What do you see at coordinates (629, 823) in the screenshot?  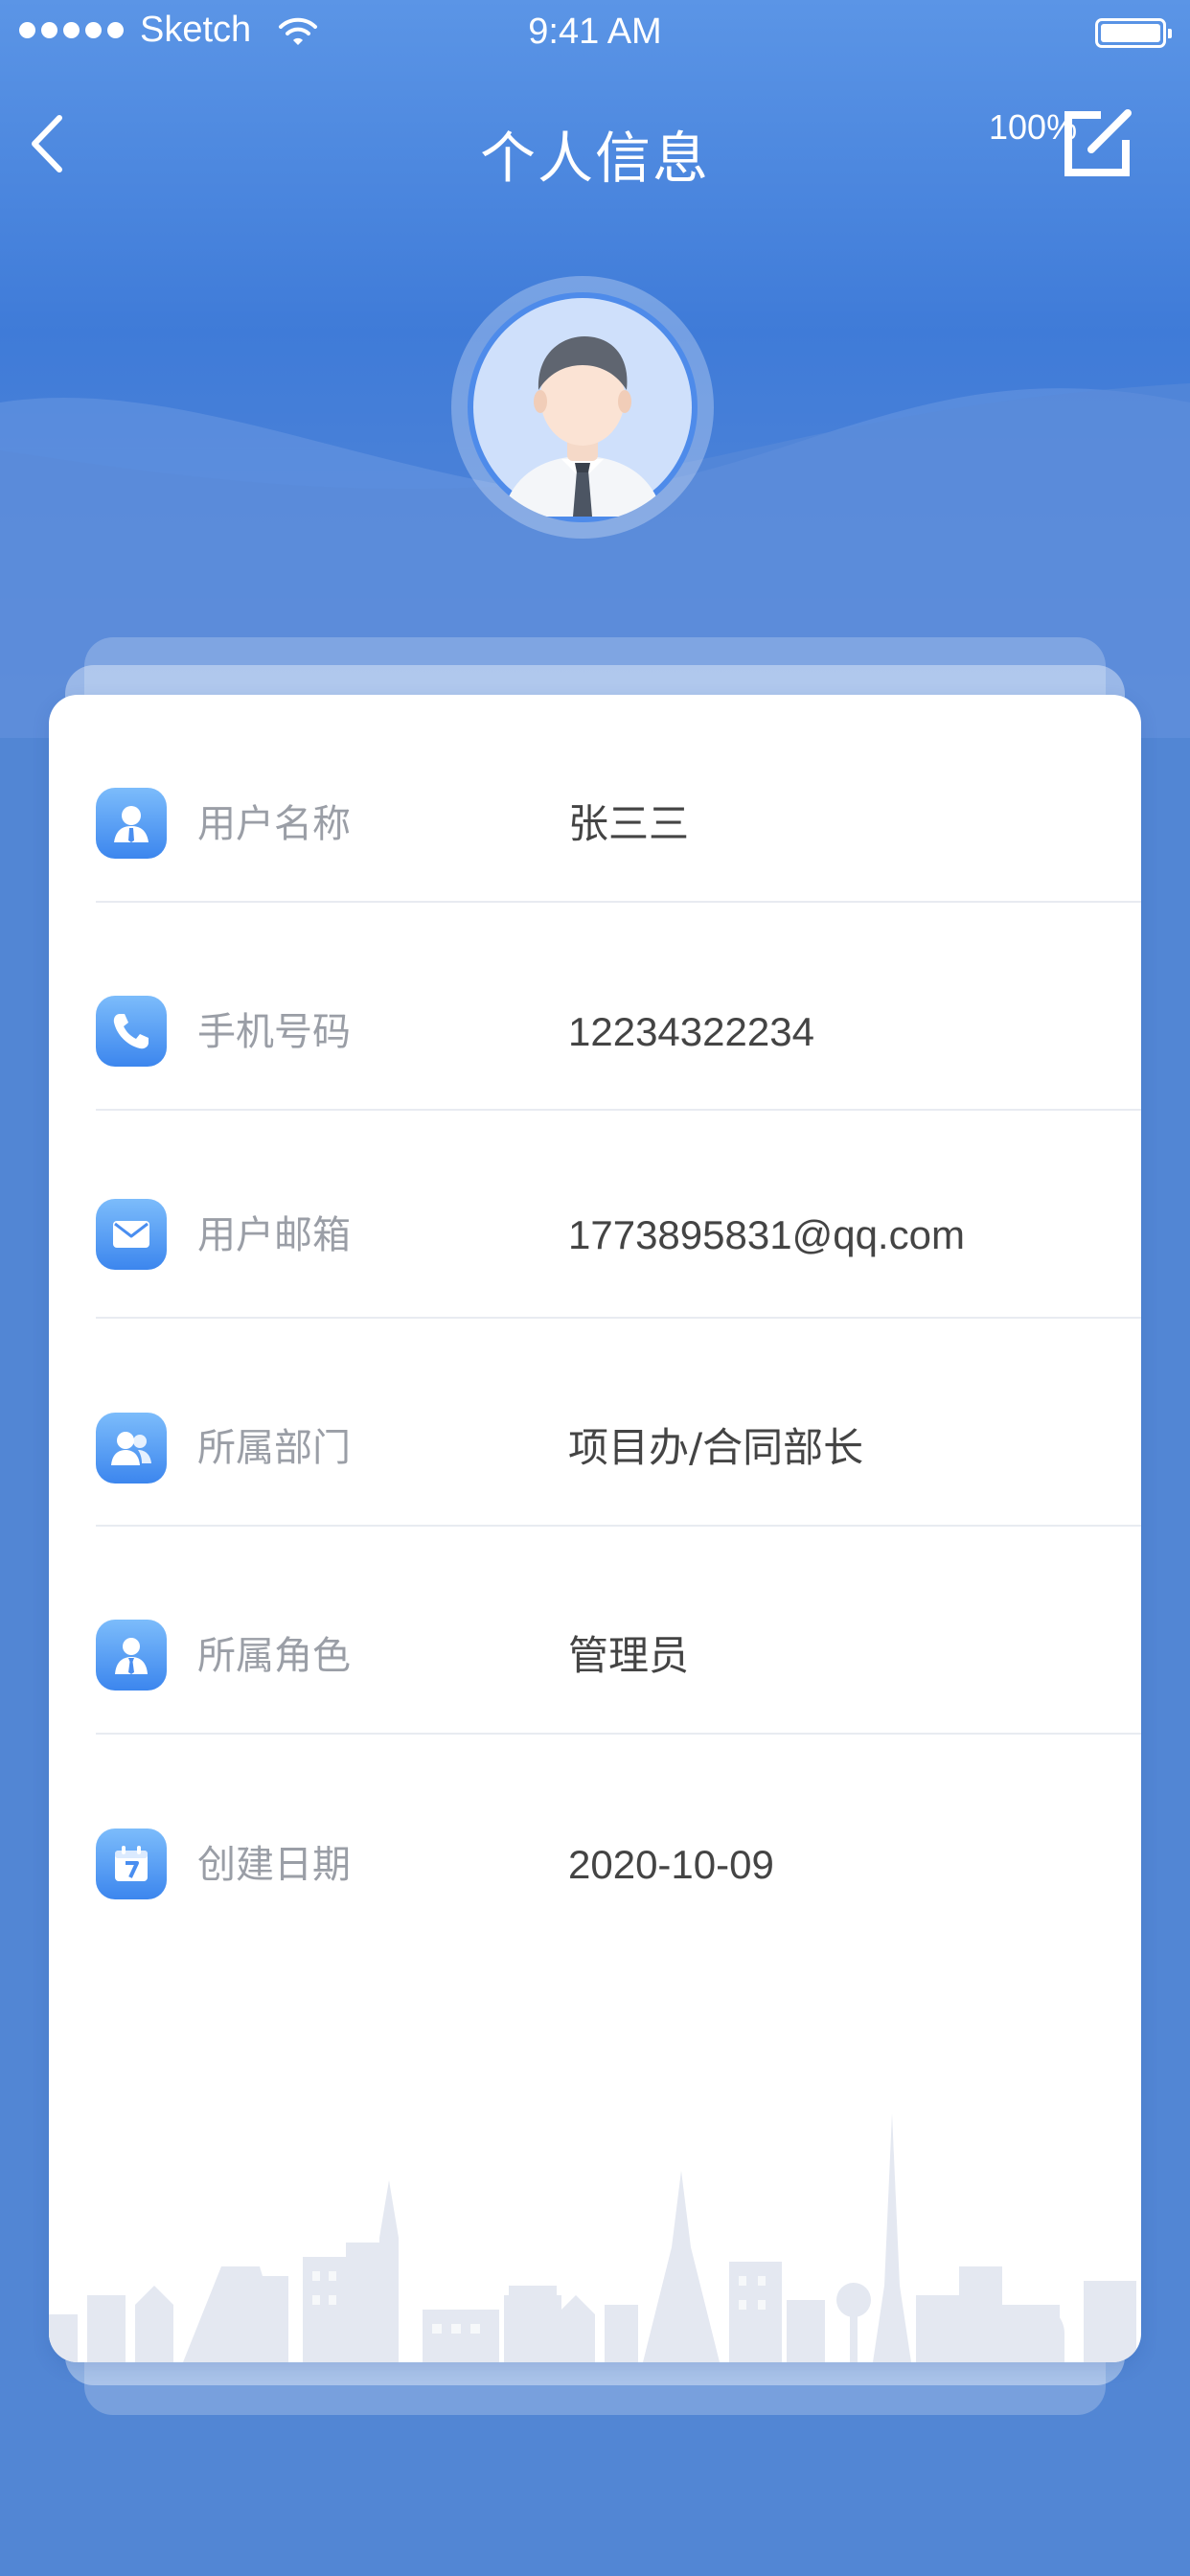 I see `row-value: 张三三` at bounding box center [629, 823].